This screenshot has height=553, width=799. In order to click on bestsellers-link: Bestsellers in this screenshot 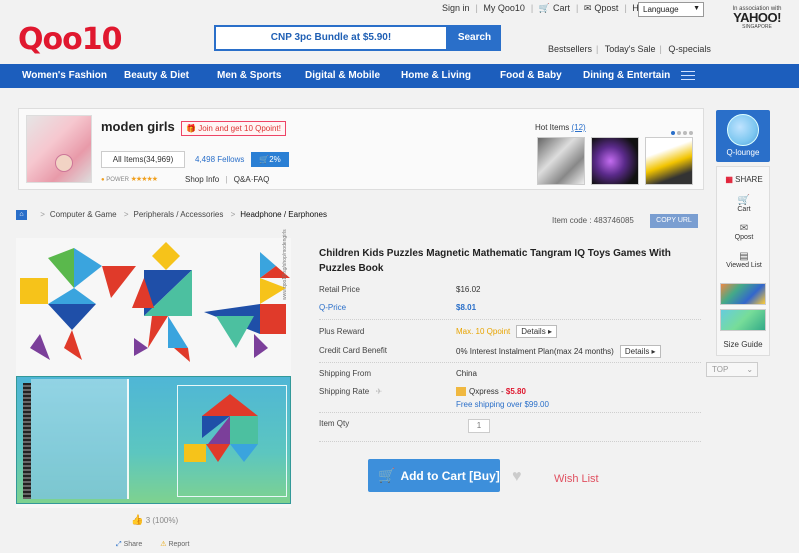, I will do `click(570, 49)`.